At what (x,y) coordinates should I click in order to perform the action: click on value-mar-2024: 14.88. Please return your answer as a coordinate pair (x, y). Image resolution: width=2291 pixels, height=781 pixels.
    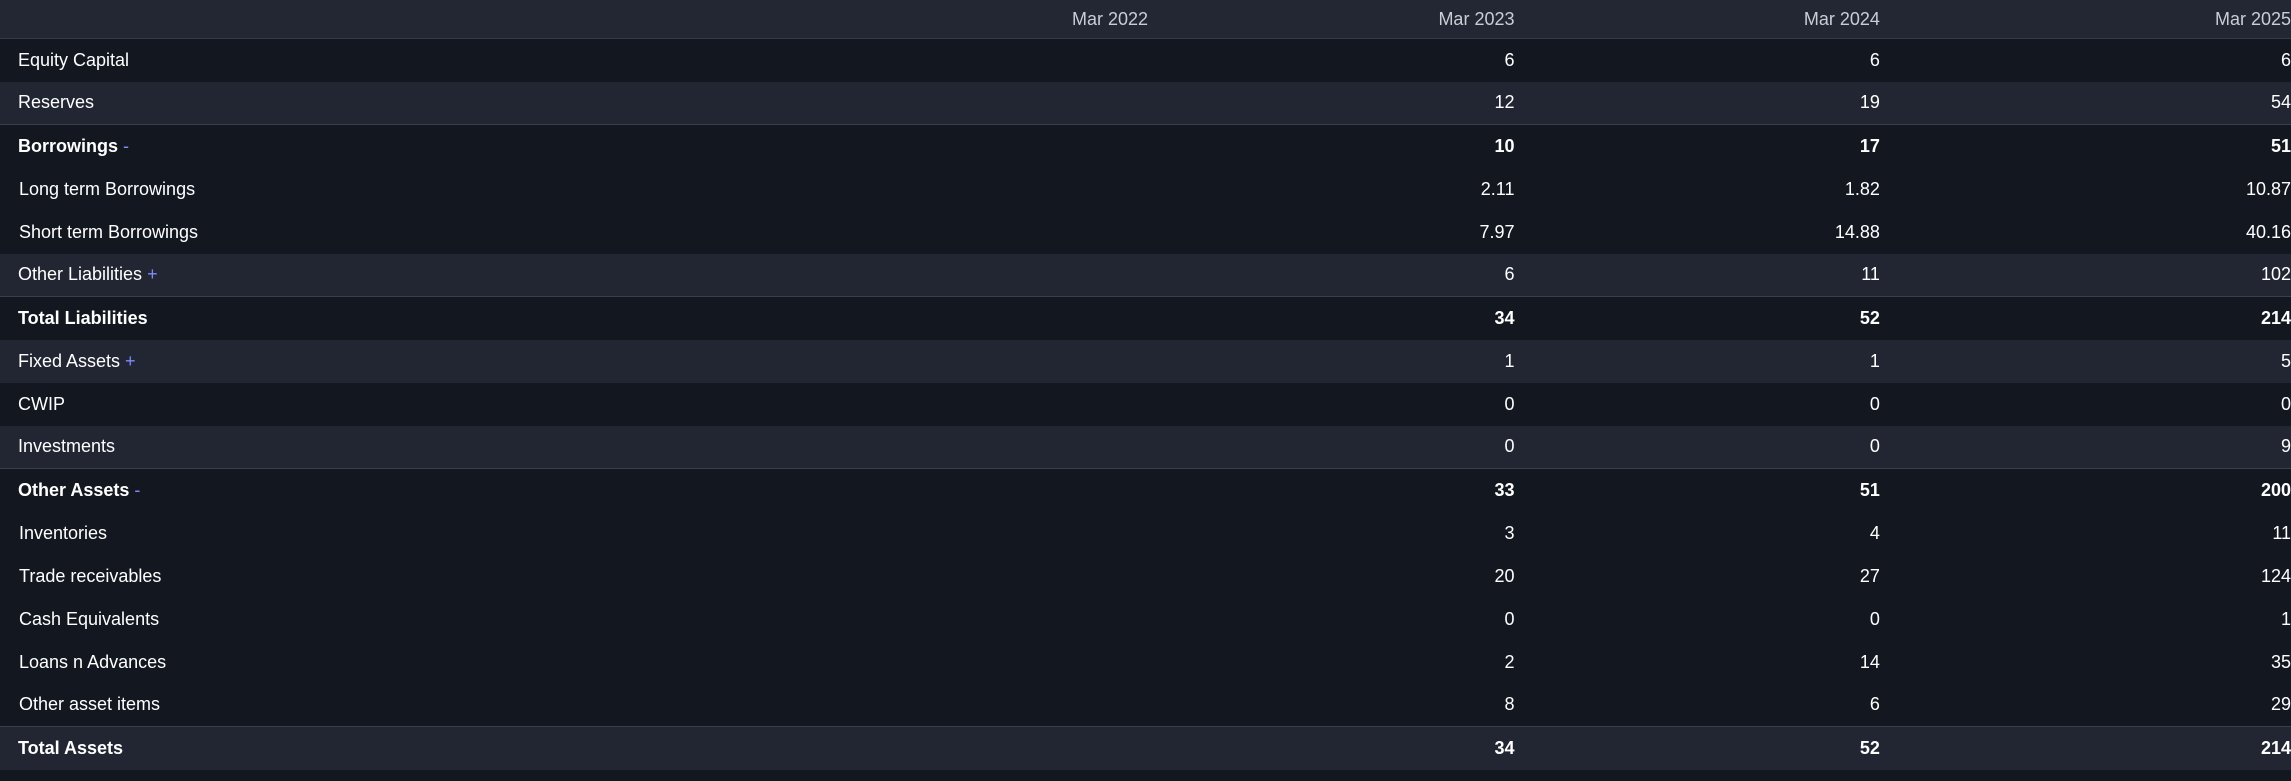
    Looking at the image, I should click on (1857, 231).